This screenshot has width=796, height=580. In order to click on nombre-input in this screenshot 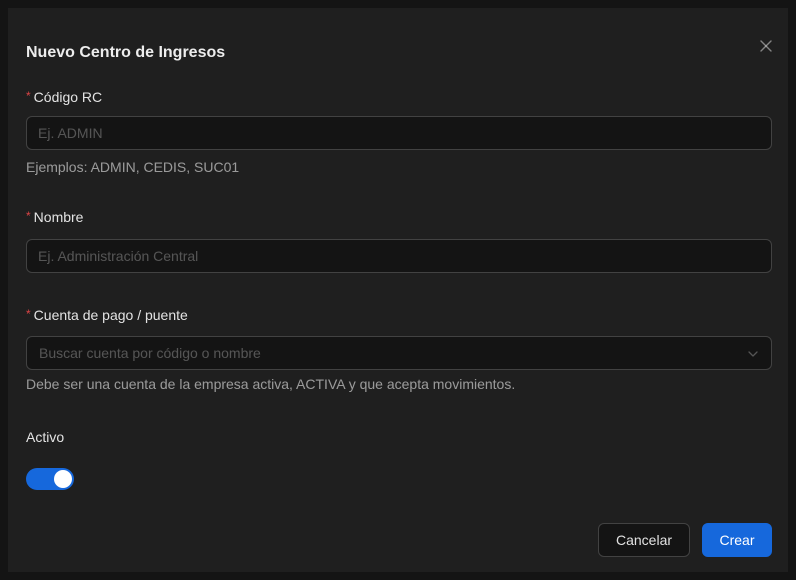, I will do `click(399, 256)`.